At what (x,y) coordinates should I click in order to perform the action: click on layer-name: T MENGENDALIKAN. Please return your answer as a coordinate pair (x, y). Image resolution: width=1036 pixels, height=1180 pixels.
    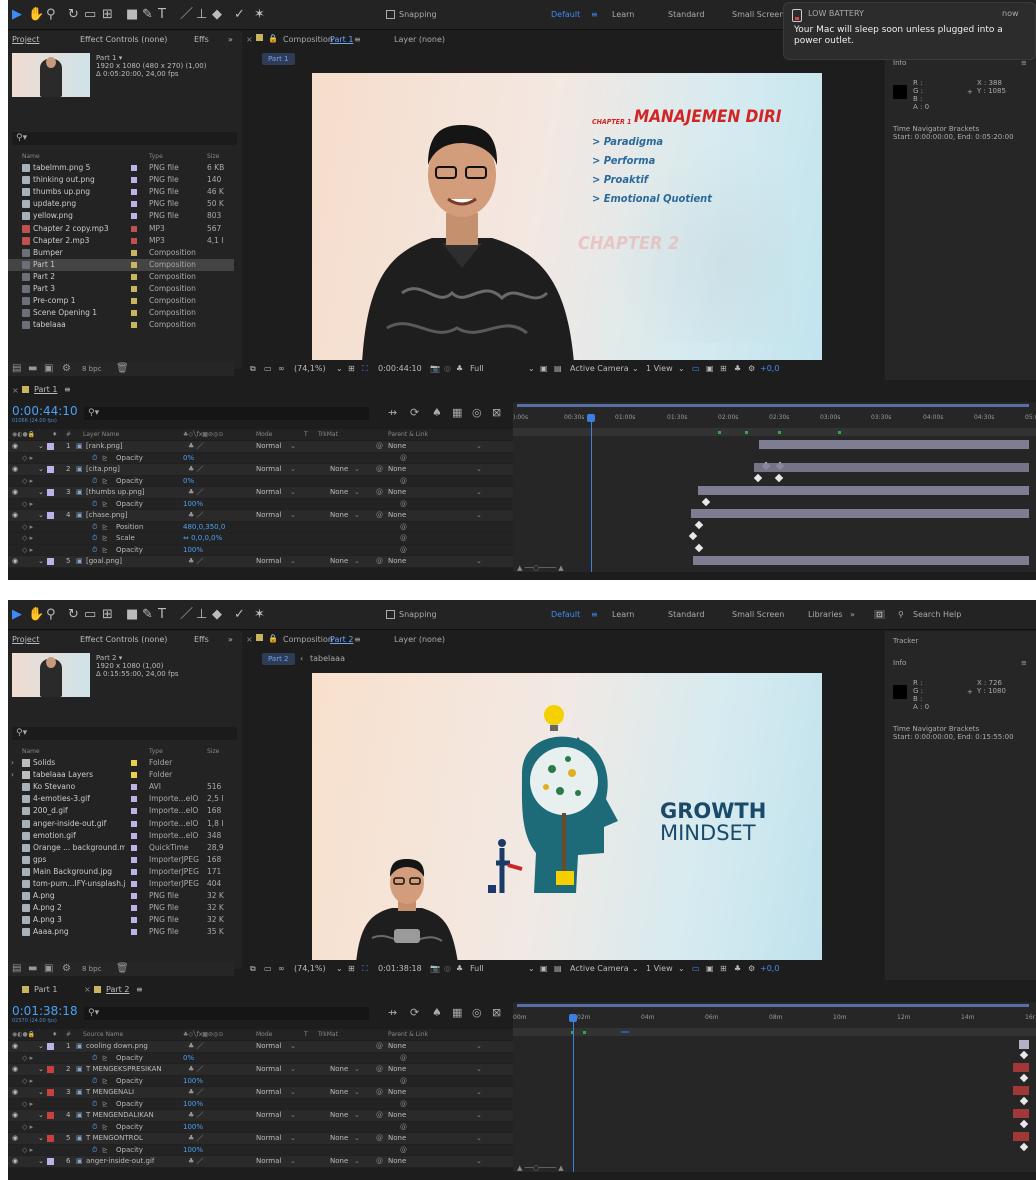
    Looking at the image, I should click on (133, 1115).